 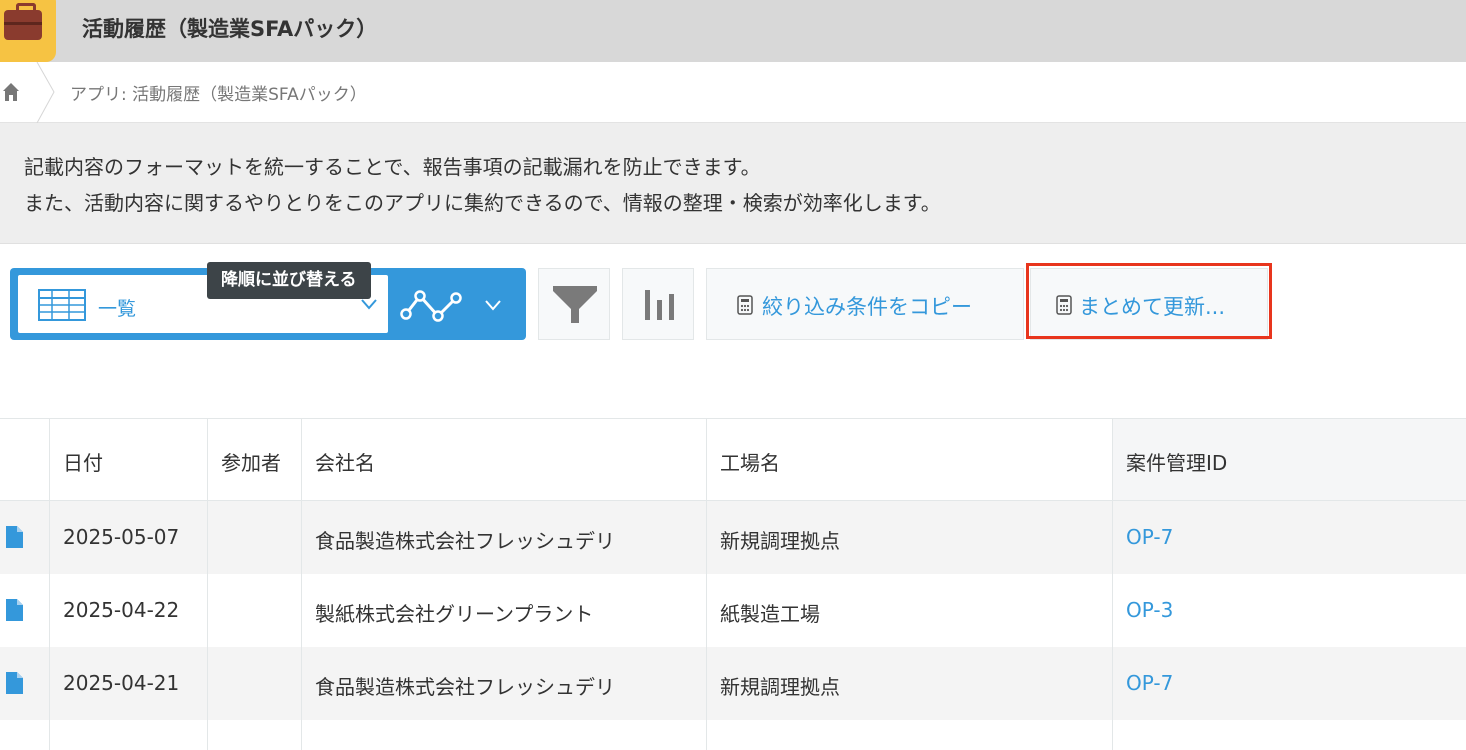 I want to click on graph-chevron-down-icon, so click(x=493, y=305).